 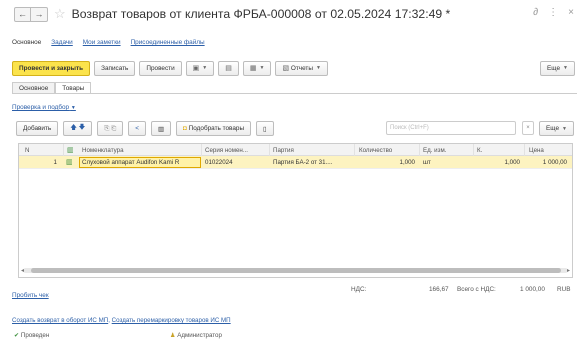 What do you see at coordinates (107, 128) in the screenshot?
I see `copy-icon: ⎘` at bounding box center [107, 128].